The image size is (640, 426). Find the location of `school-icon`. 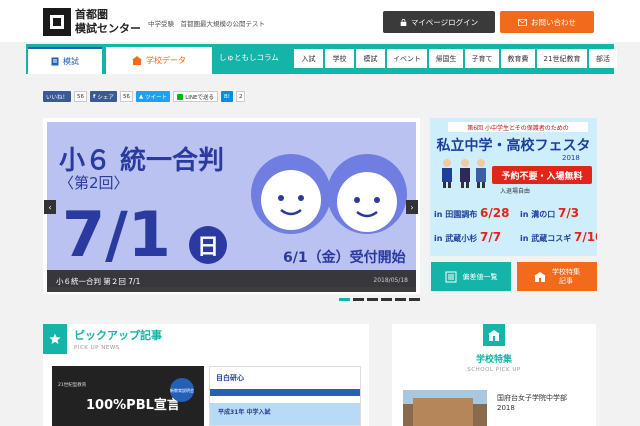

school-icon is located at coordinates (137, 60).